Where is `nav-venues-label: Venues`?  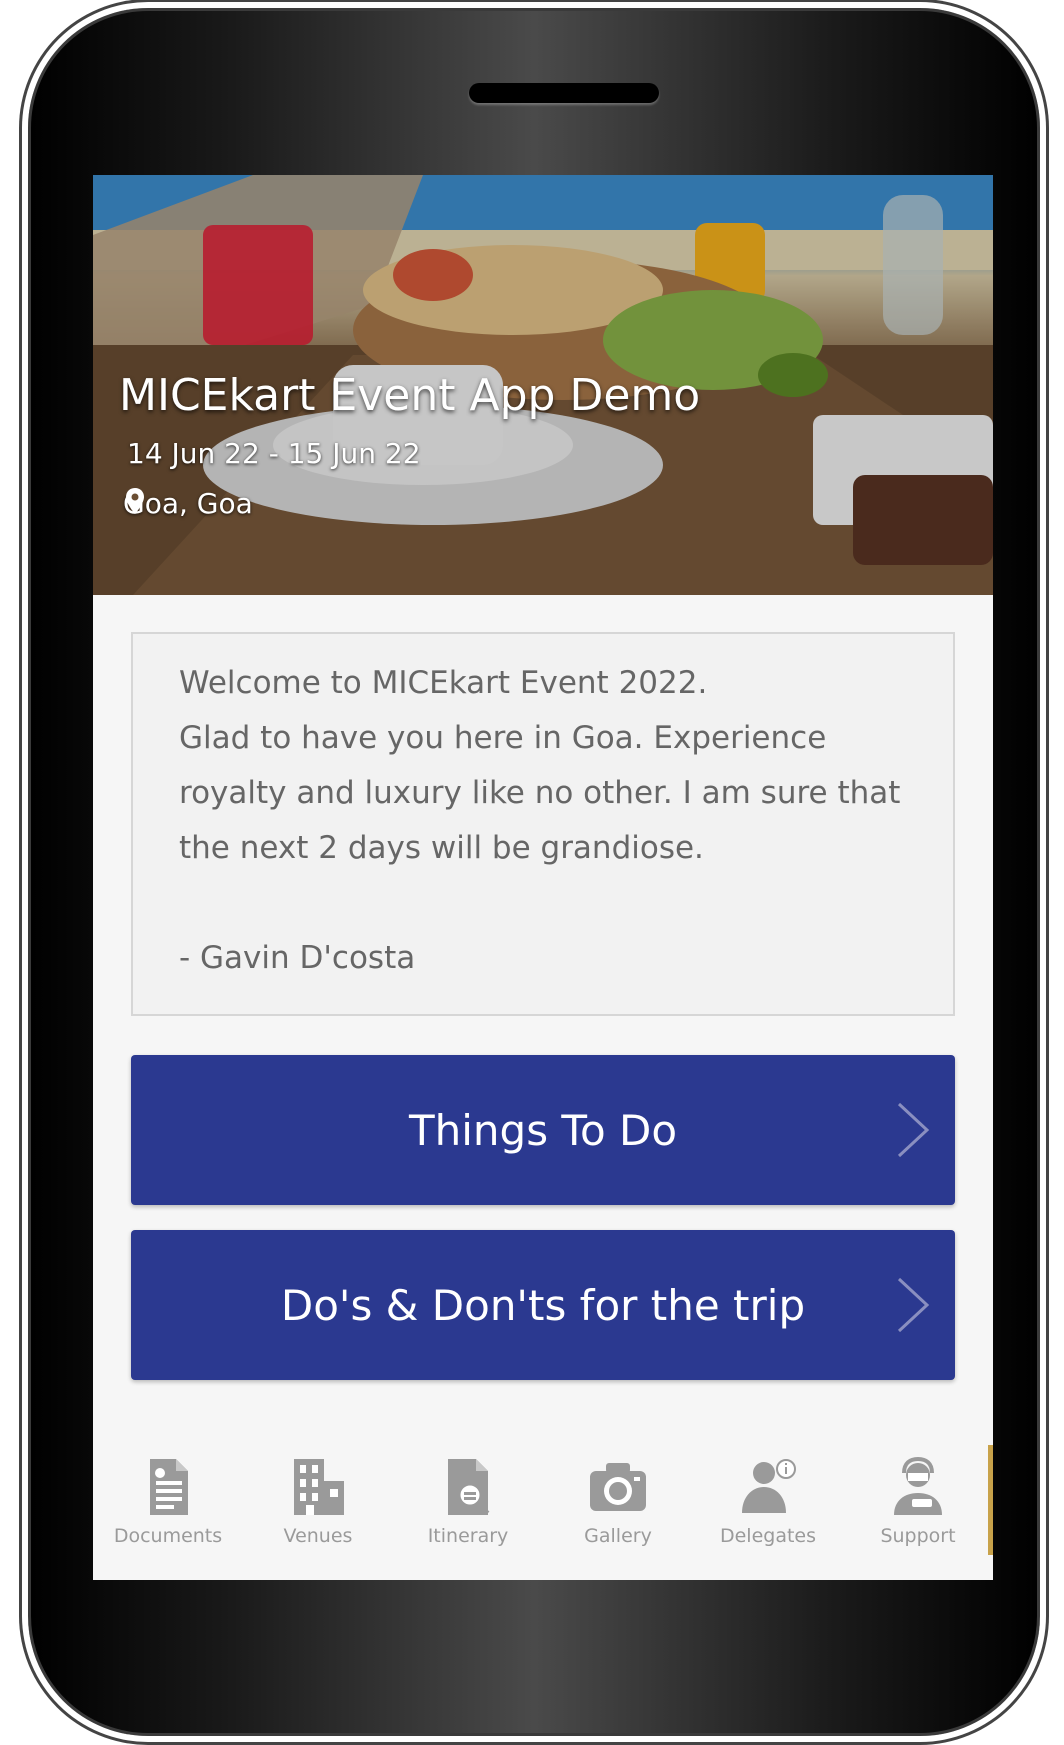 nav-venues-label: Venues is located at coordinates (318, 1536).